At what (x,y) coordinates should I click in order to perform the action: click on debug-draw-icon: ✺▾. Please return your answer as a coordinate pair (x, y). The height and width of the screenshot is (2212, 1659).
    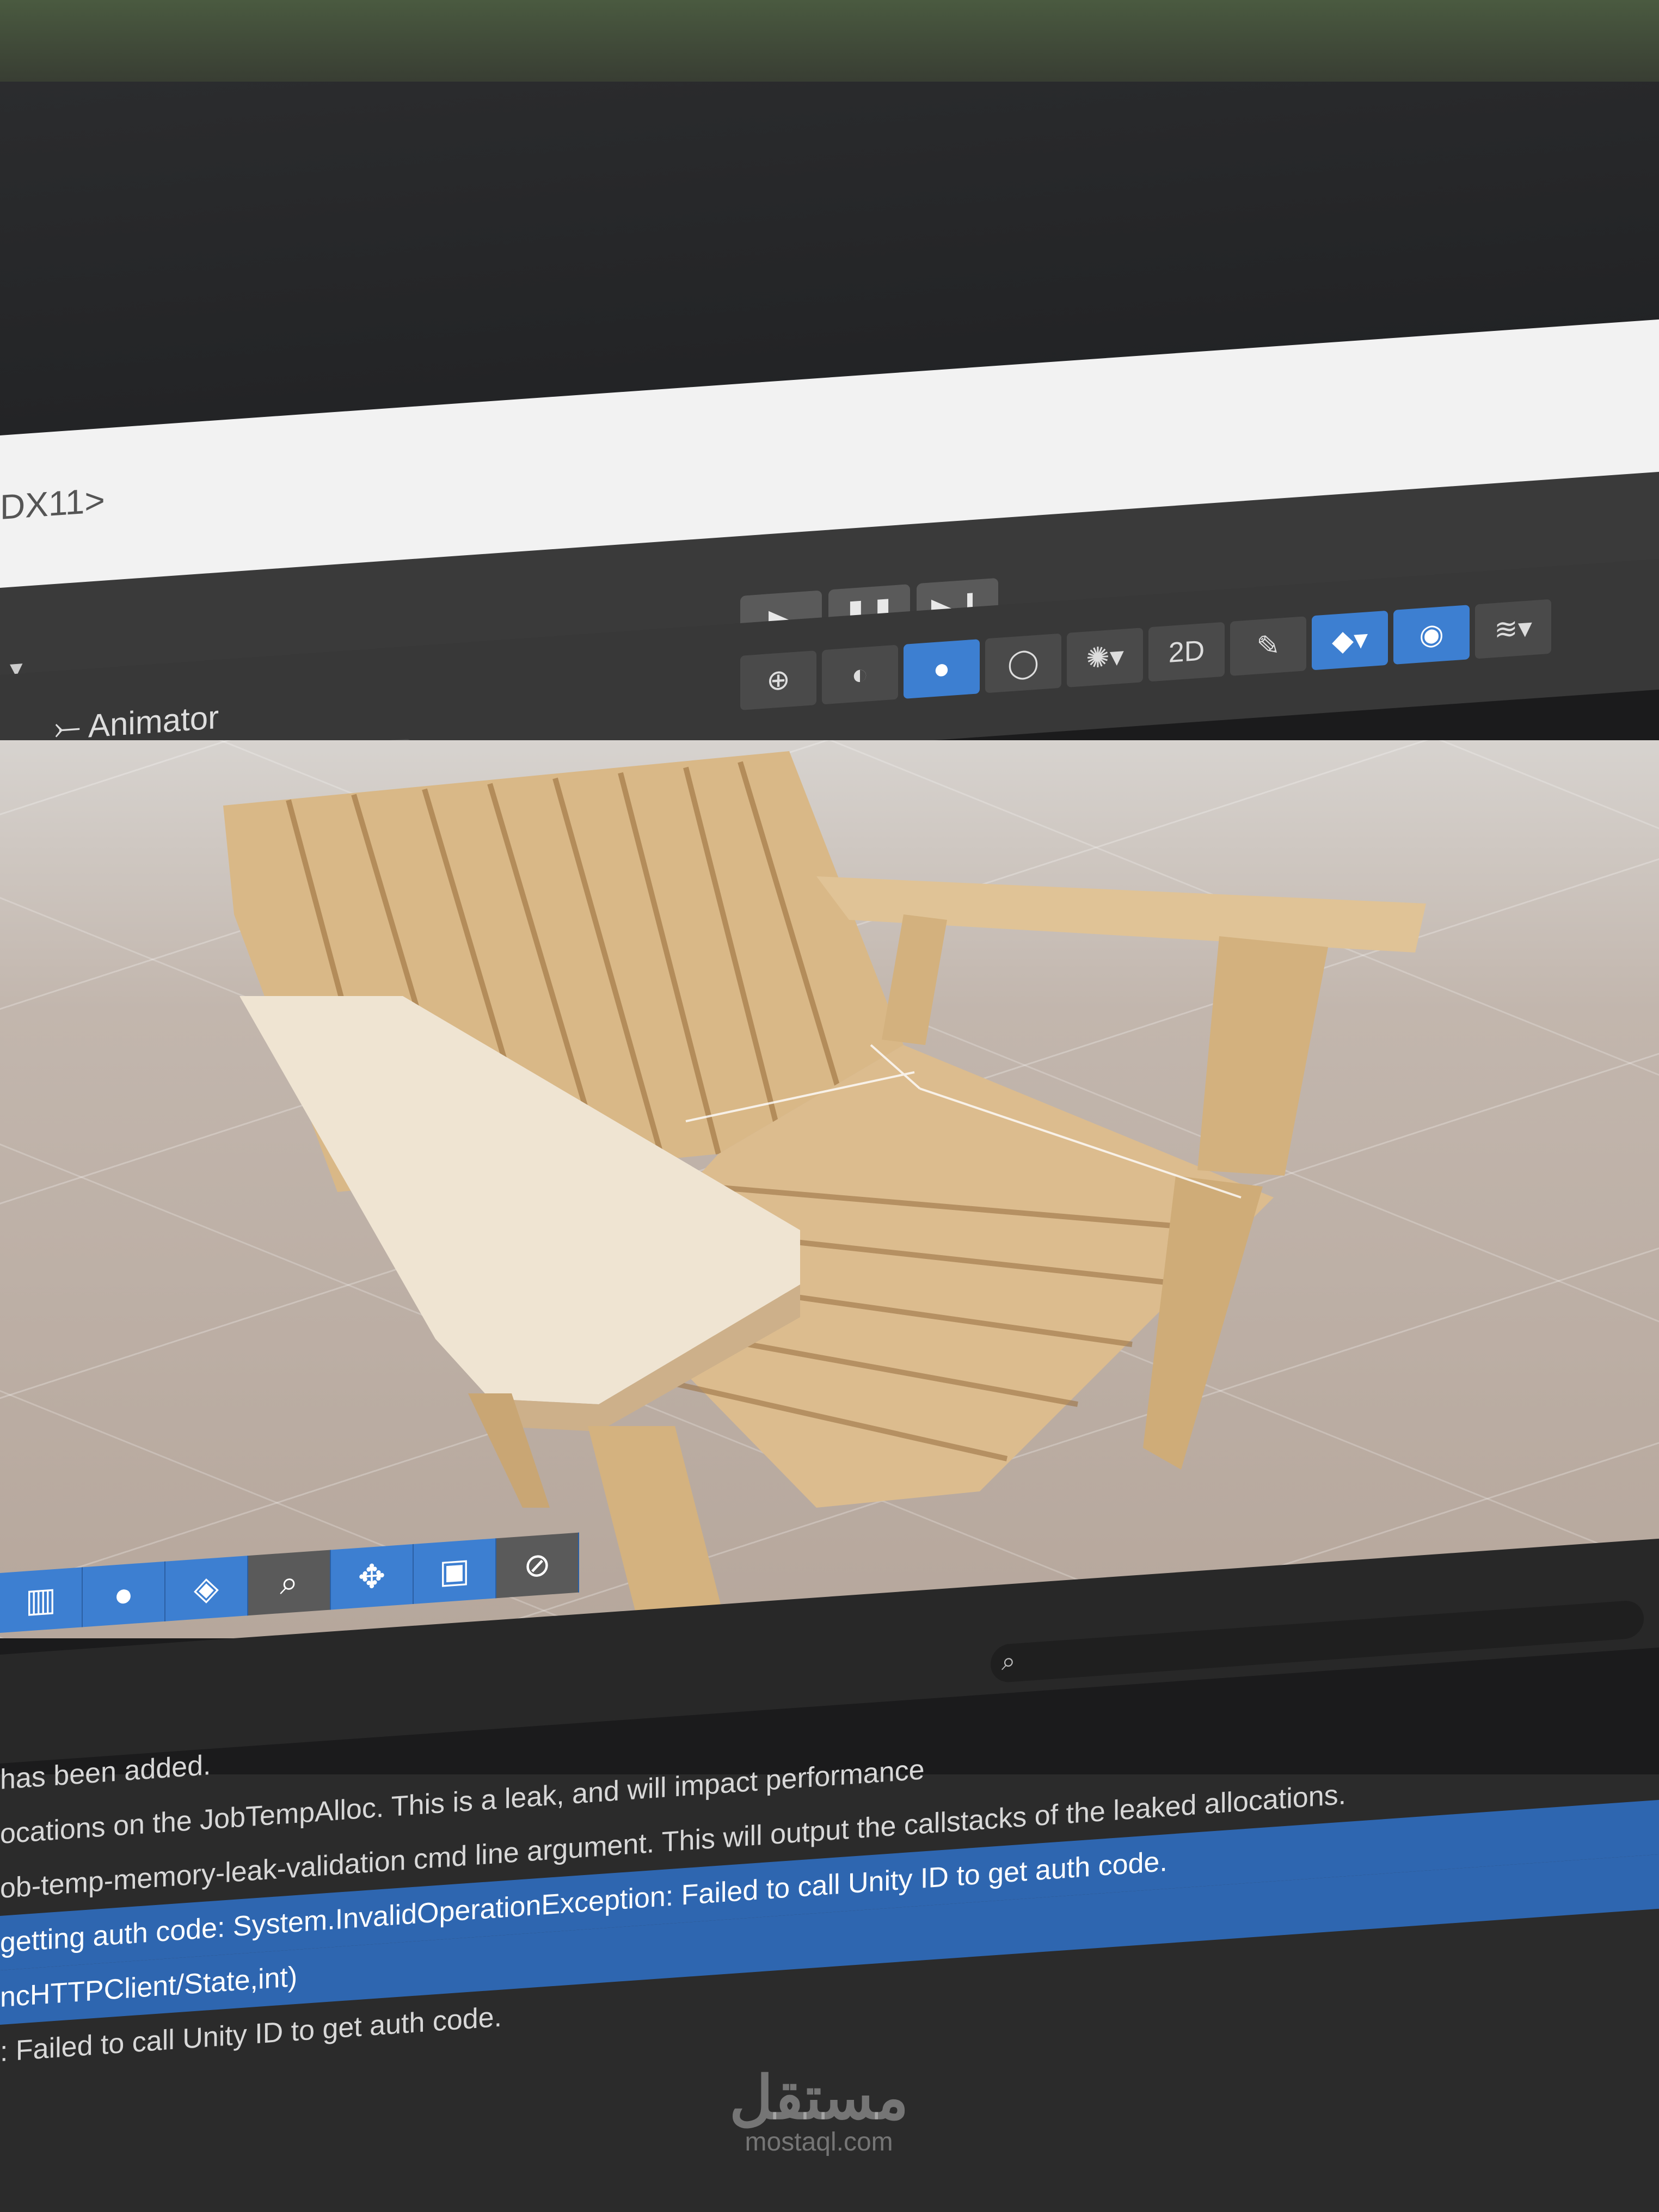
    Looking at the image, I should click on (1105, 657).